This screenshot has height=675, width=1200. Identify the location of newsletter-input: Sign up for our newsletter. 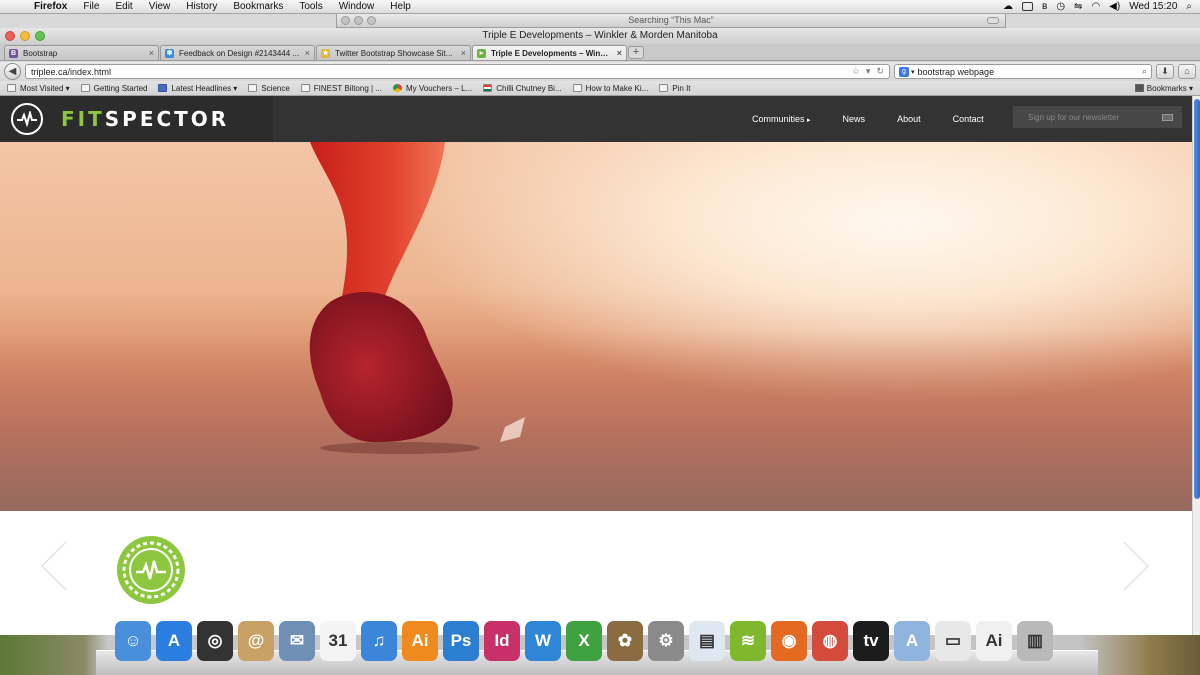
(1097, 117).